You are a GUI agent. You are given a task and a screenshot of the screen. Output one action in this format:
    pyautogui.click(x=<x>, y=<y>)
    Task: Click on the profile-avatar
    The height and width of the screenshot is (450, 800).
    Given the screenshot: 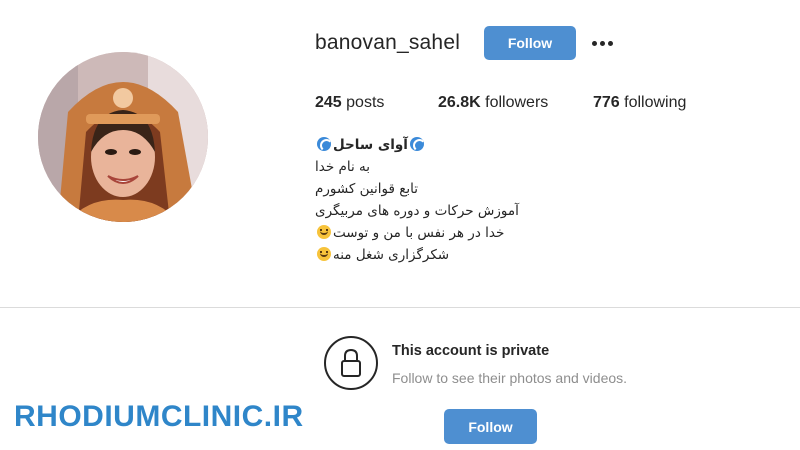 What is the action you would take?
    pyautogui.click(x=123, y=137)
    